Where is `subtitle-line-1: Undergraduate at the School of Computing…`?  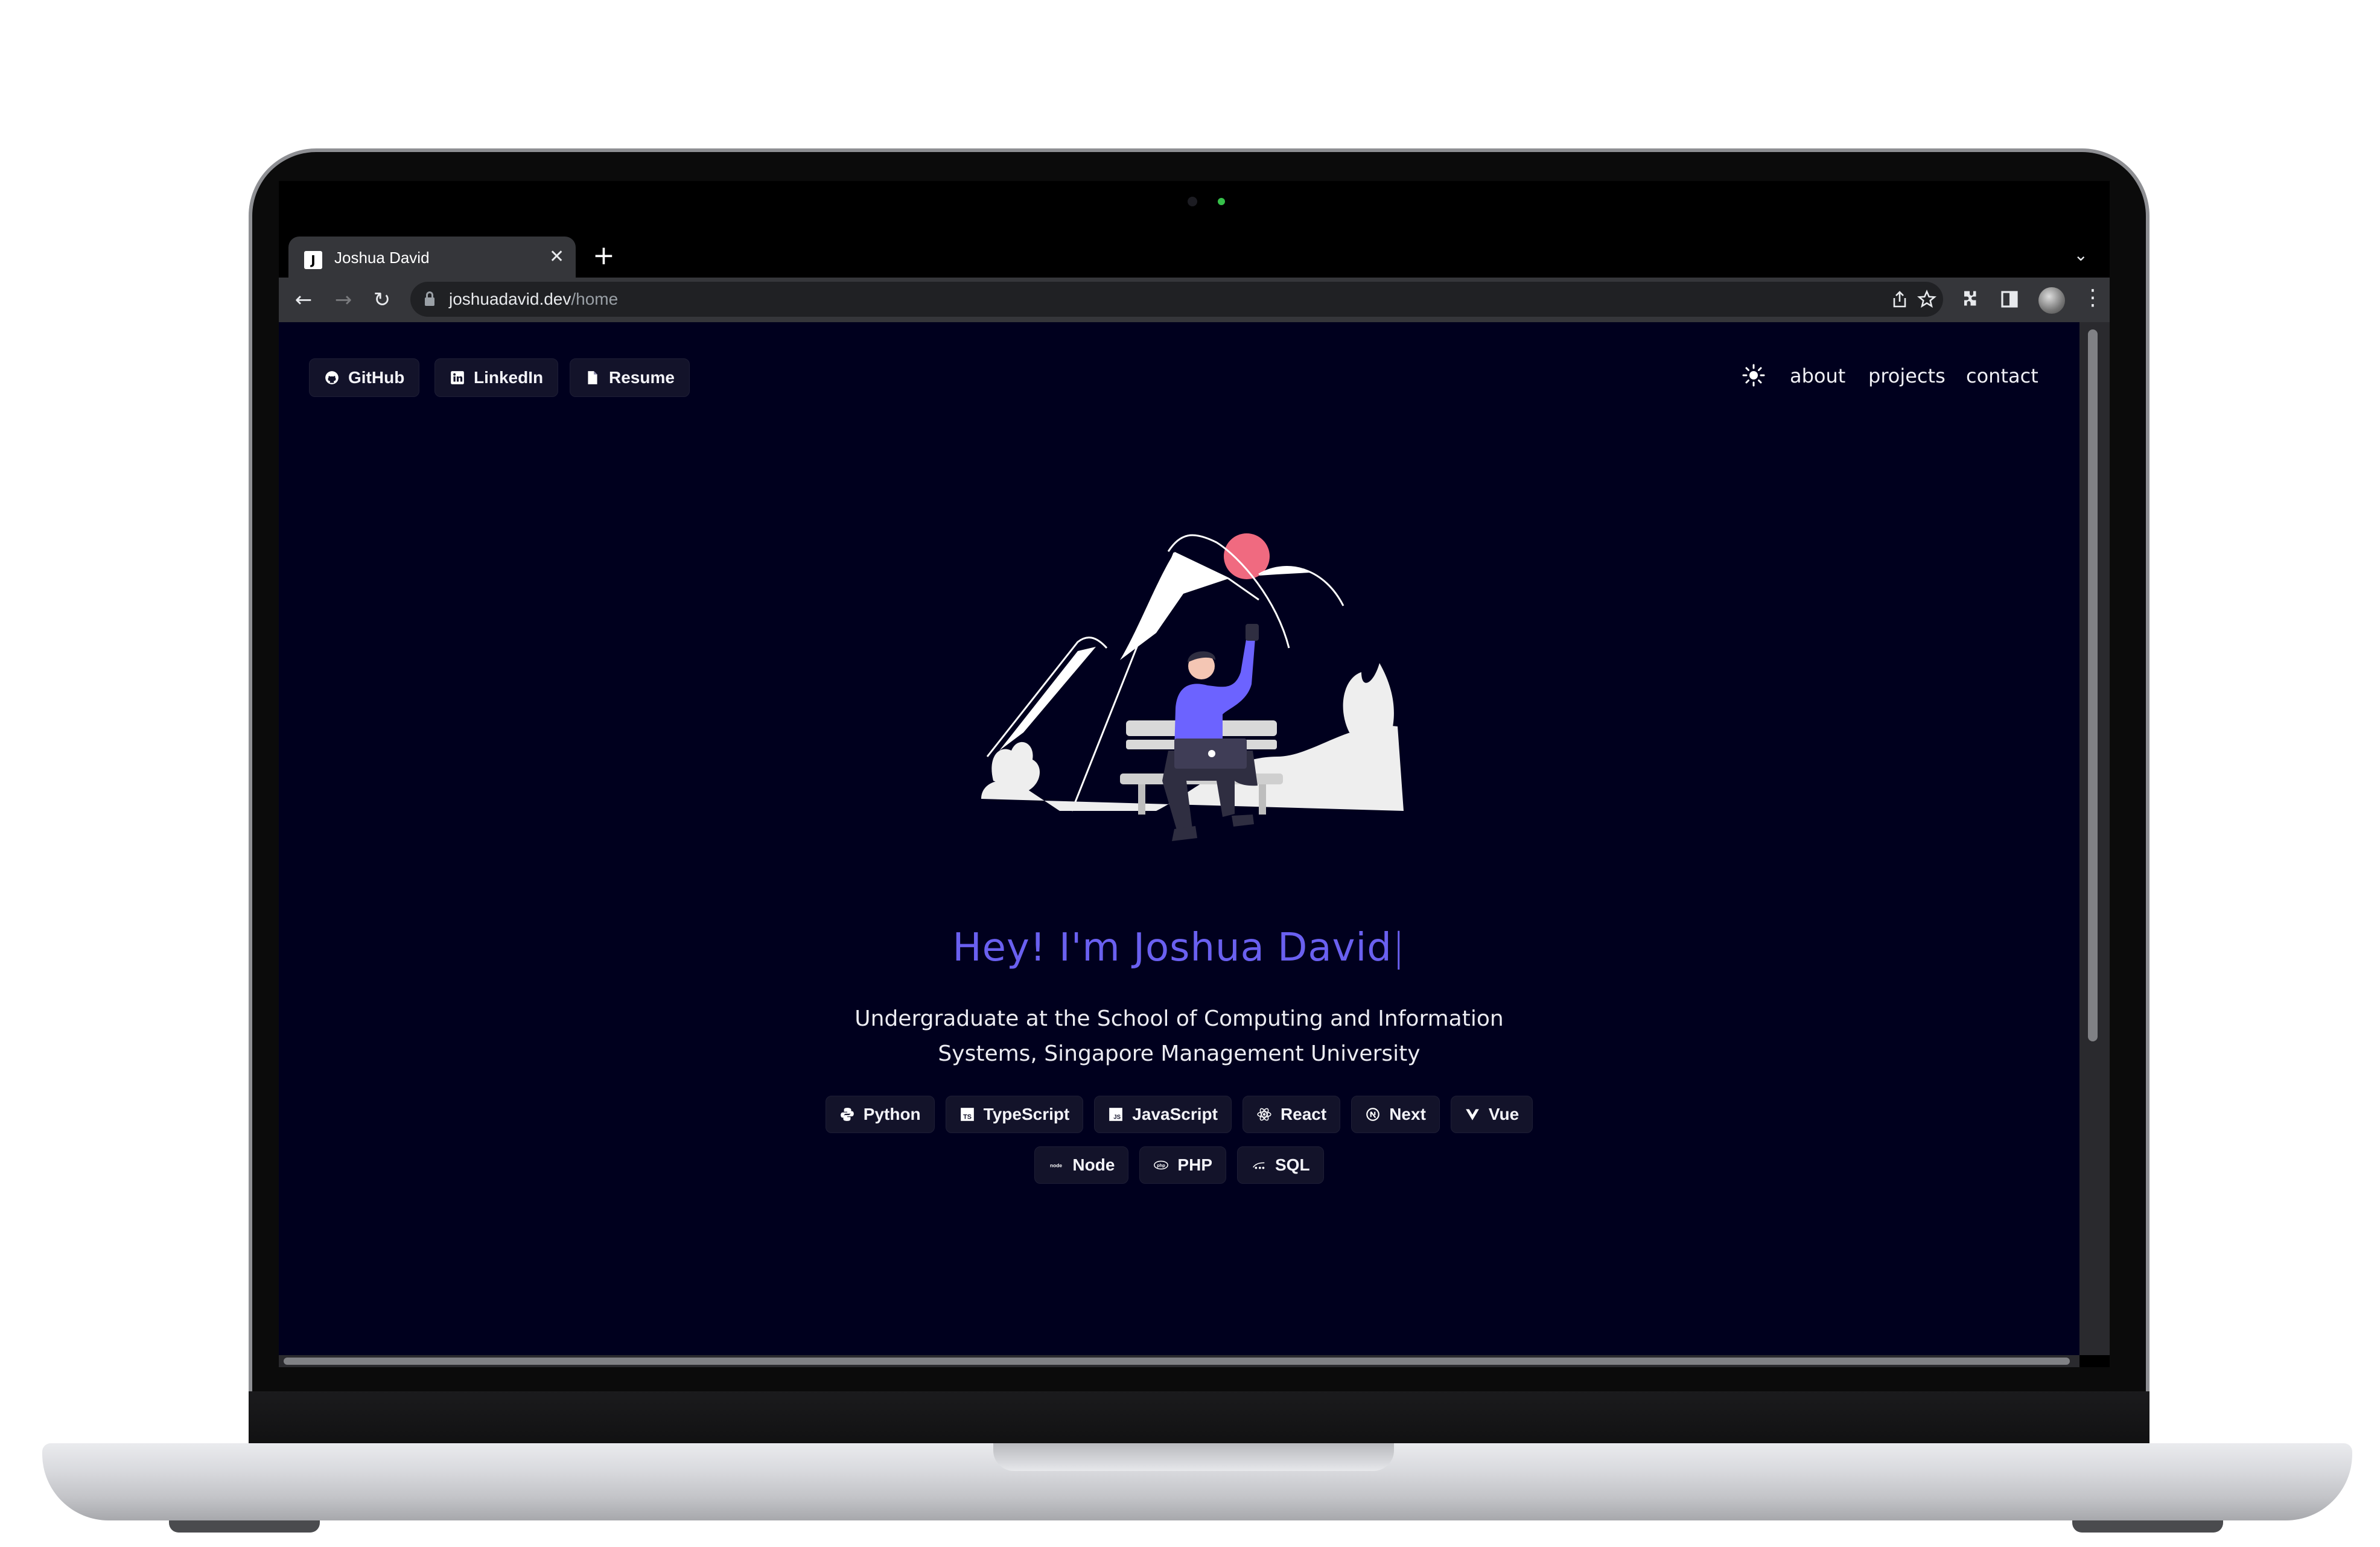
subtitle-line-1: Undergraduate at the School of Computing… is located at coordinates (1179, 1019).